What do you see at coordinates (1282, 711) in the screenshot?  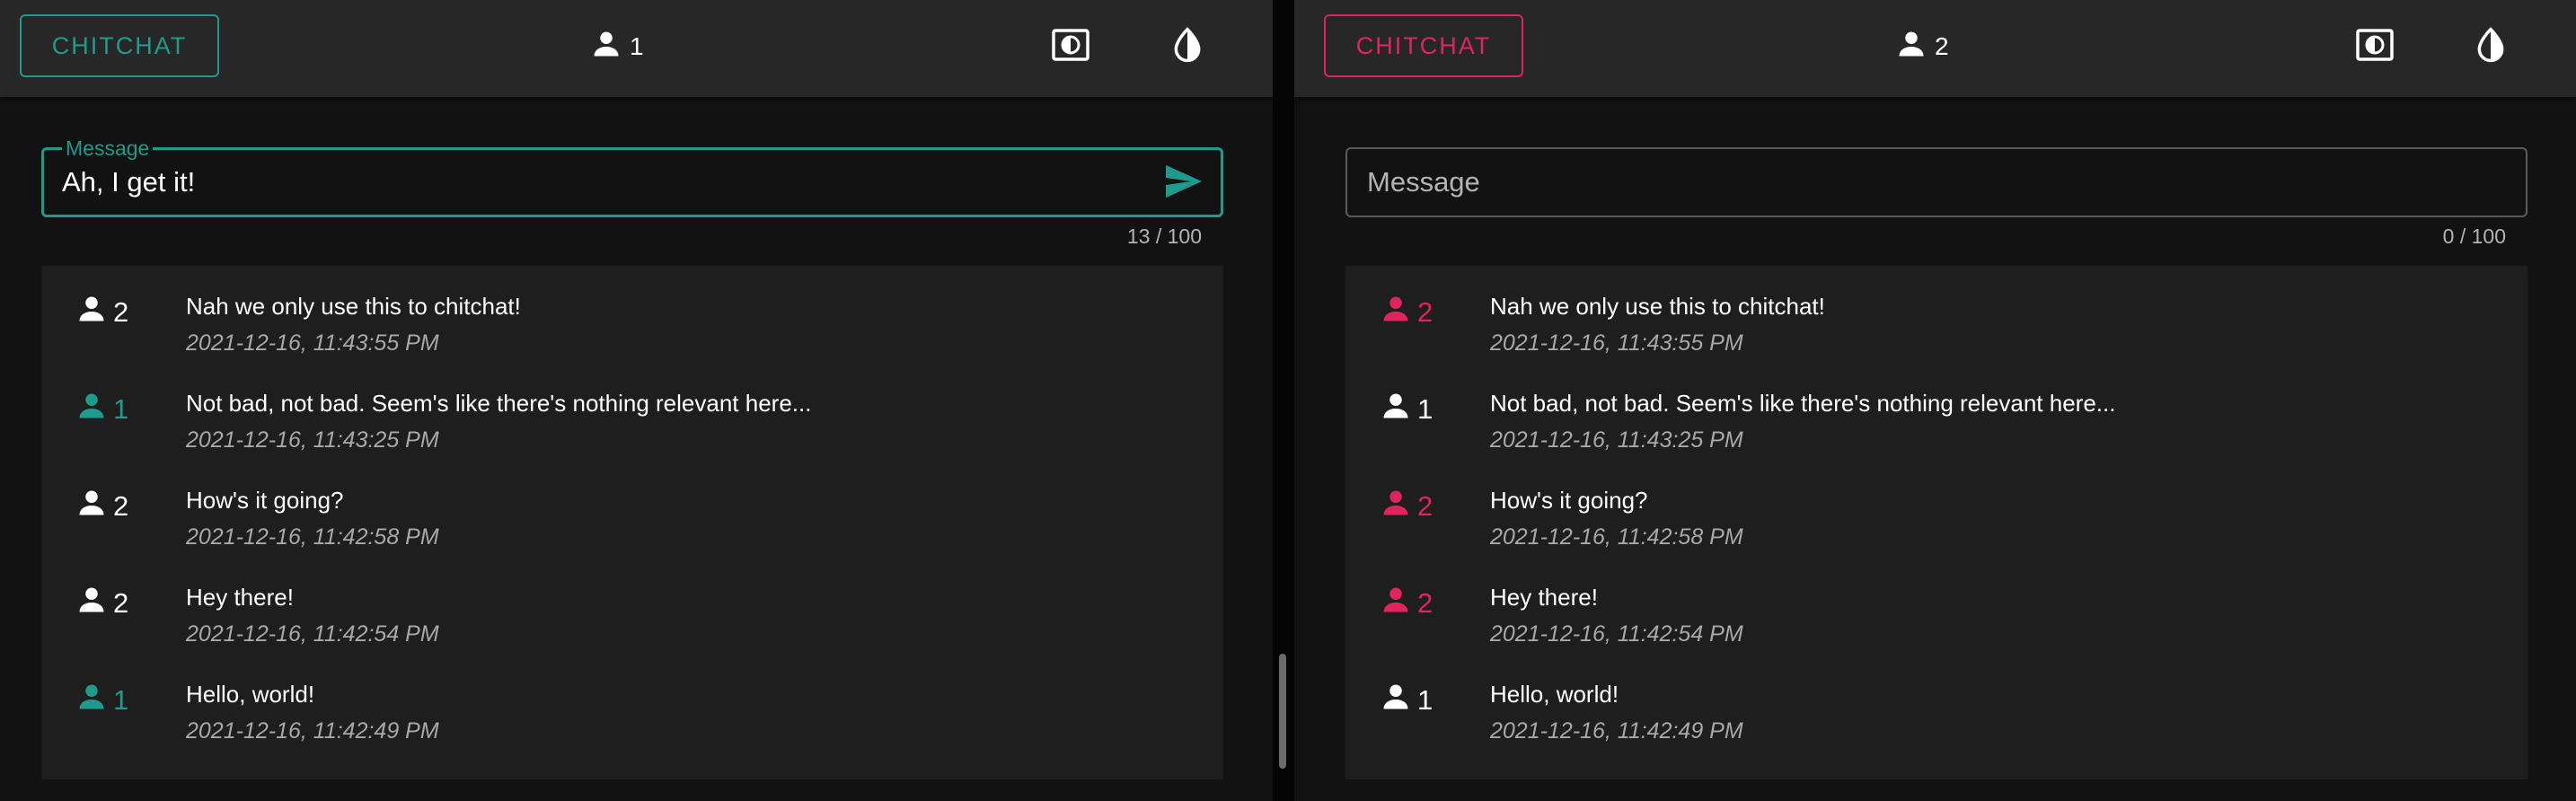 I see `scrollbar-thumb` at bounding box center [1282, 711].